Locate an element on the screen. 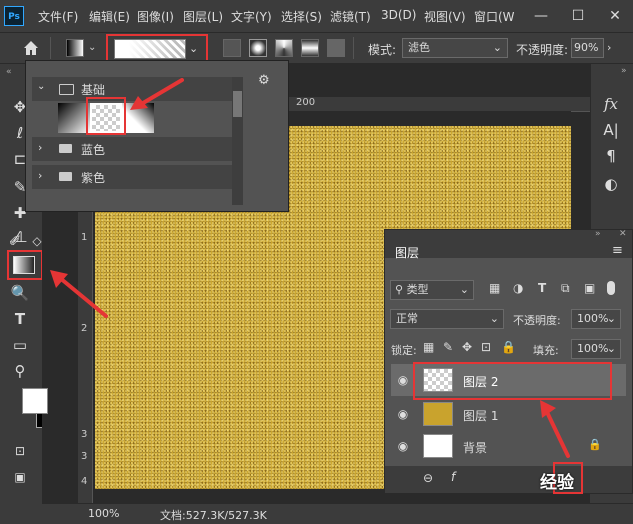 The width and height of the screenshot is (633, 524). document-info: 文档:527.3K/527.3K is located at coordinates (213, 515).